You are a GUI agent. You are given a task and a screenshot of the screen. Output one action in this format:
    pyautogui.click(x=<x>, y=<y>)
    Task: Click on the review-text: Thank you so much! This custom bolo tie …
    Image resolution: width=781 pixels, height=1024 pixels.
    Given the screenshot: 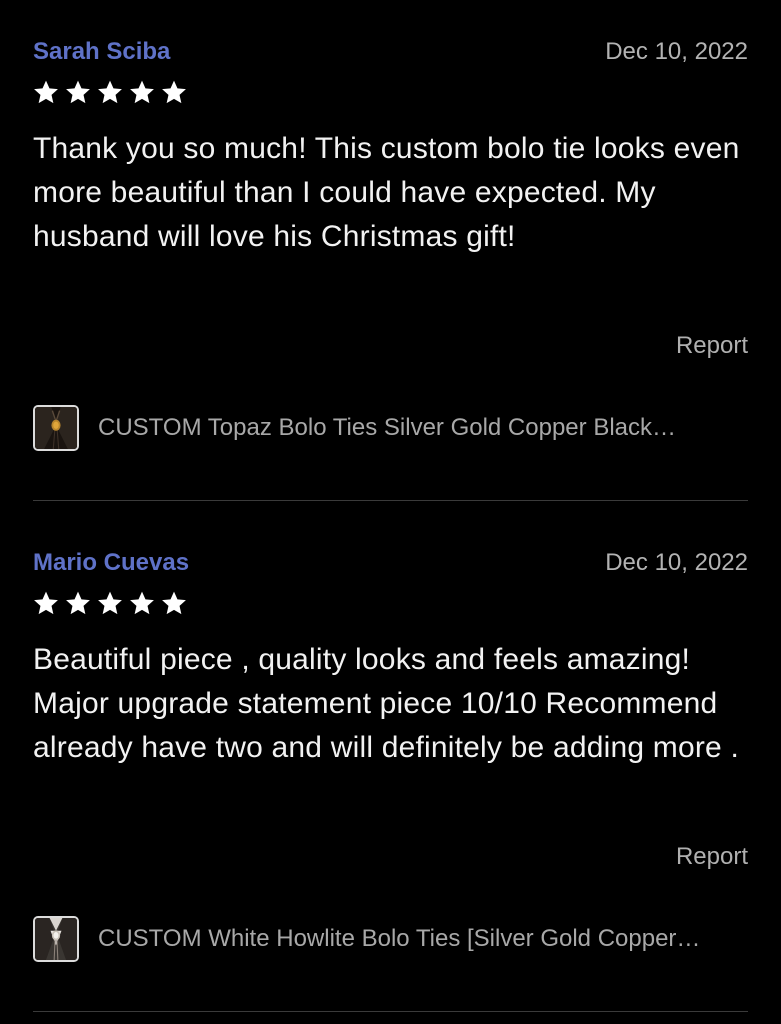 What is the action you would take?
    pyautogui.click(x=391, y=192)
    